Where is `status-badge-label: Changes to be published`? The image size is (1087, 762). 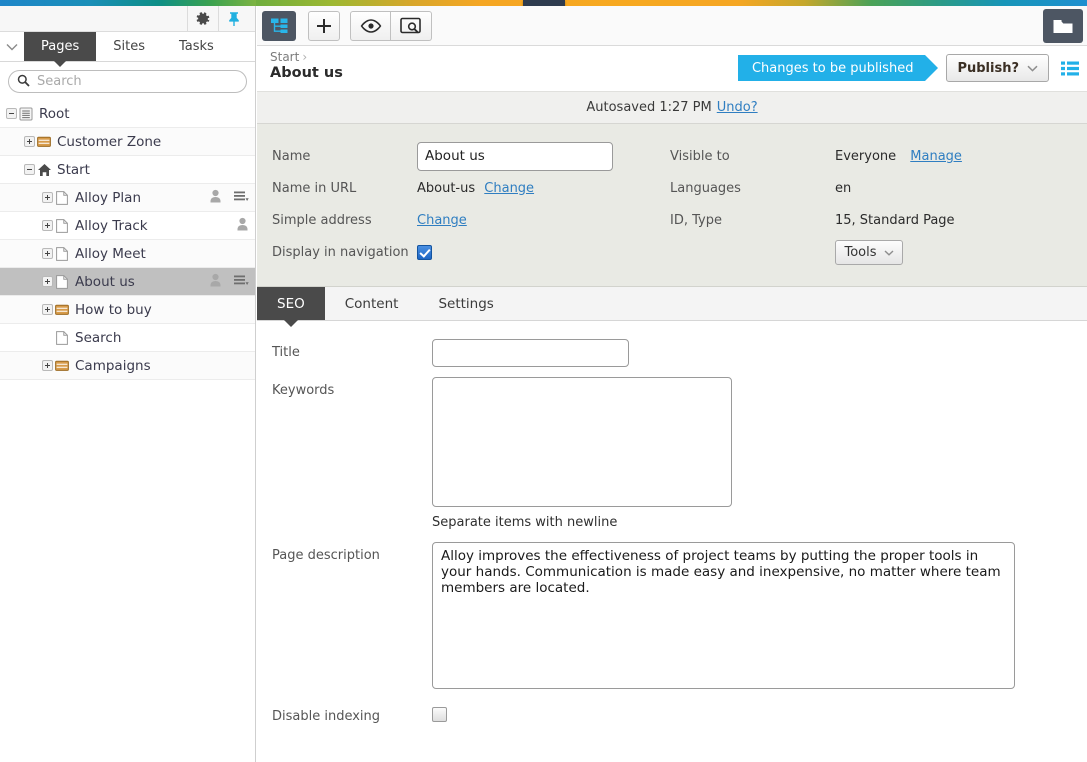
status-badge-label: Changes to be published is located at coordinates (832, 68).